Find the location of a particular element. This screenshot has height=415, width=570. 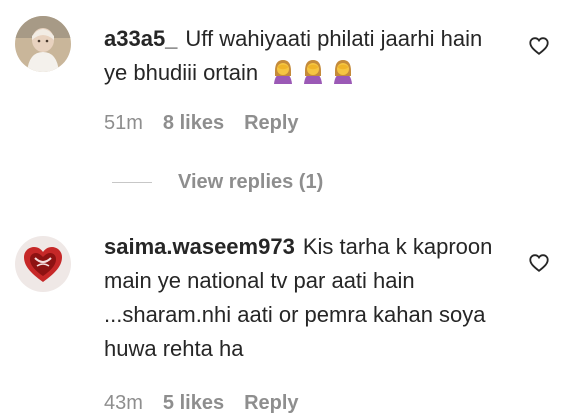

view-replies-button: View replies (1) is located at coordinates (217, 182).